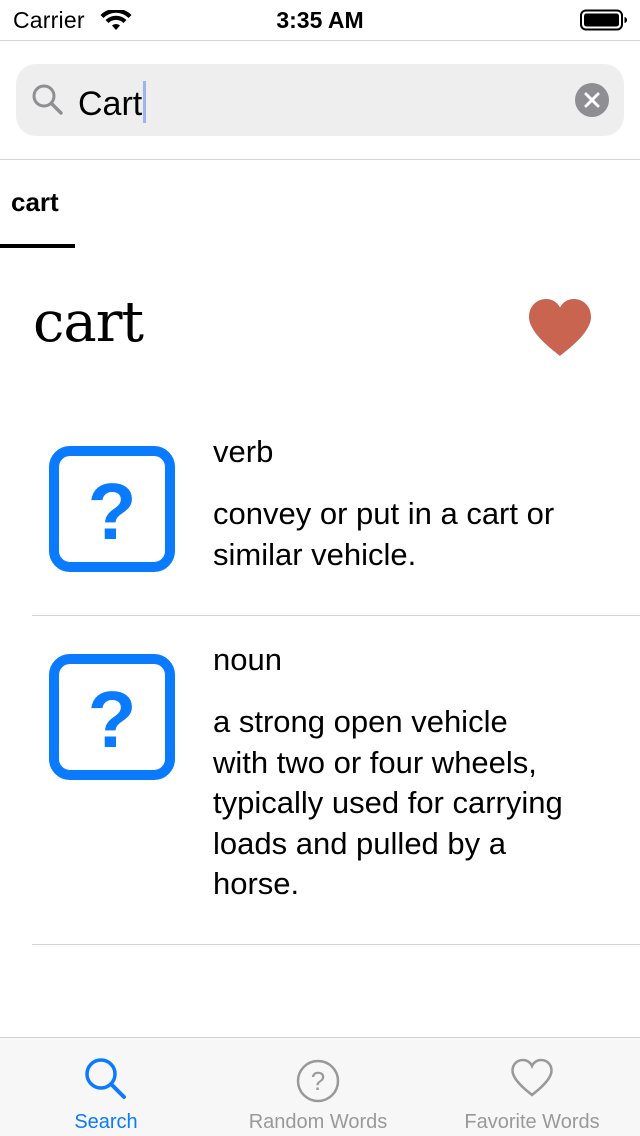 Image resolution: width=640 pixels, height=1136 pixels. Describe the element at coordinates (360, 843) in the screenshot. I see `definition-line: loads and pulled by a` at that location.